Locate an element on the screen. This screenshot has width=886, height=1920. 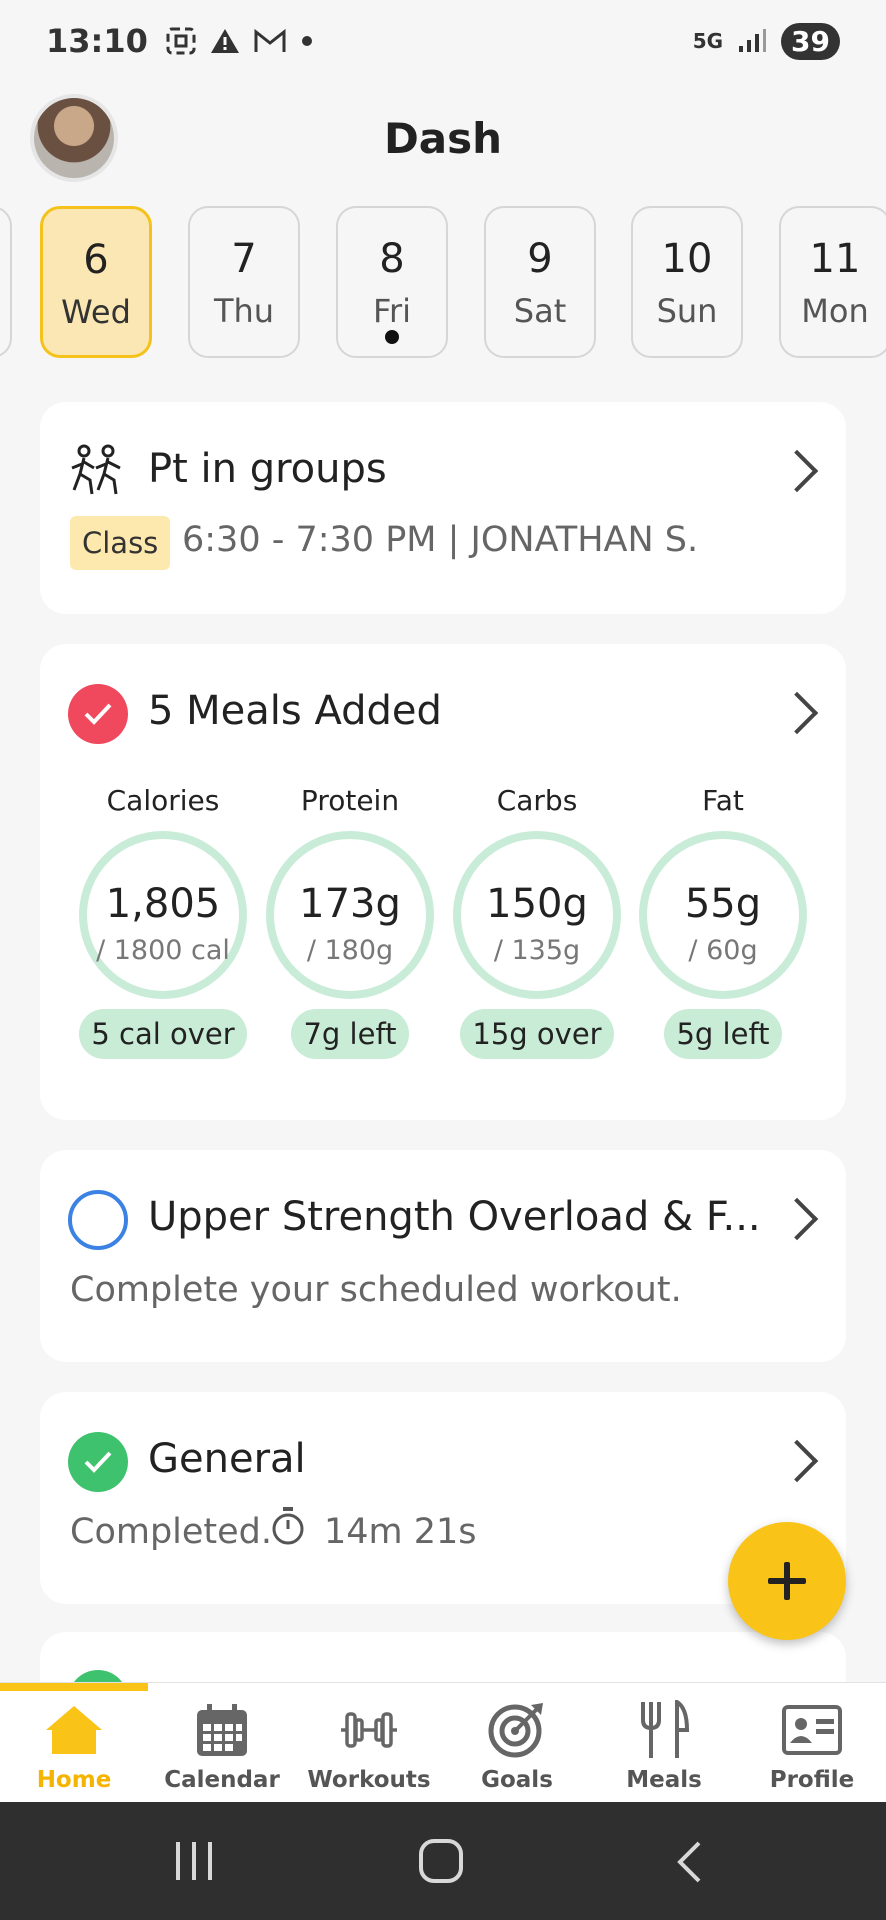
macro-status: 7g left is located at coordinates (350, 1034).